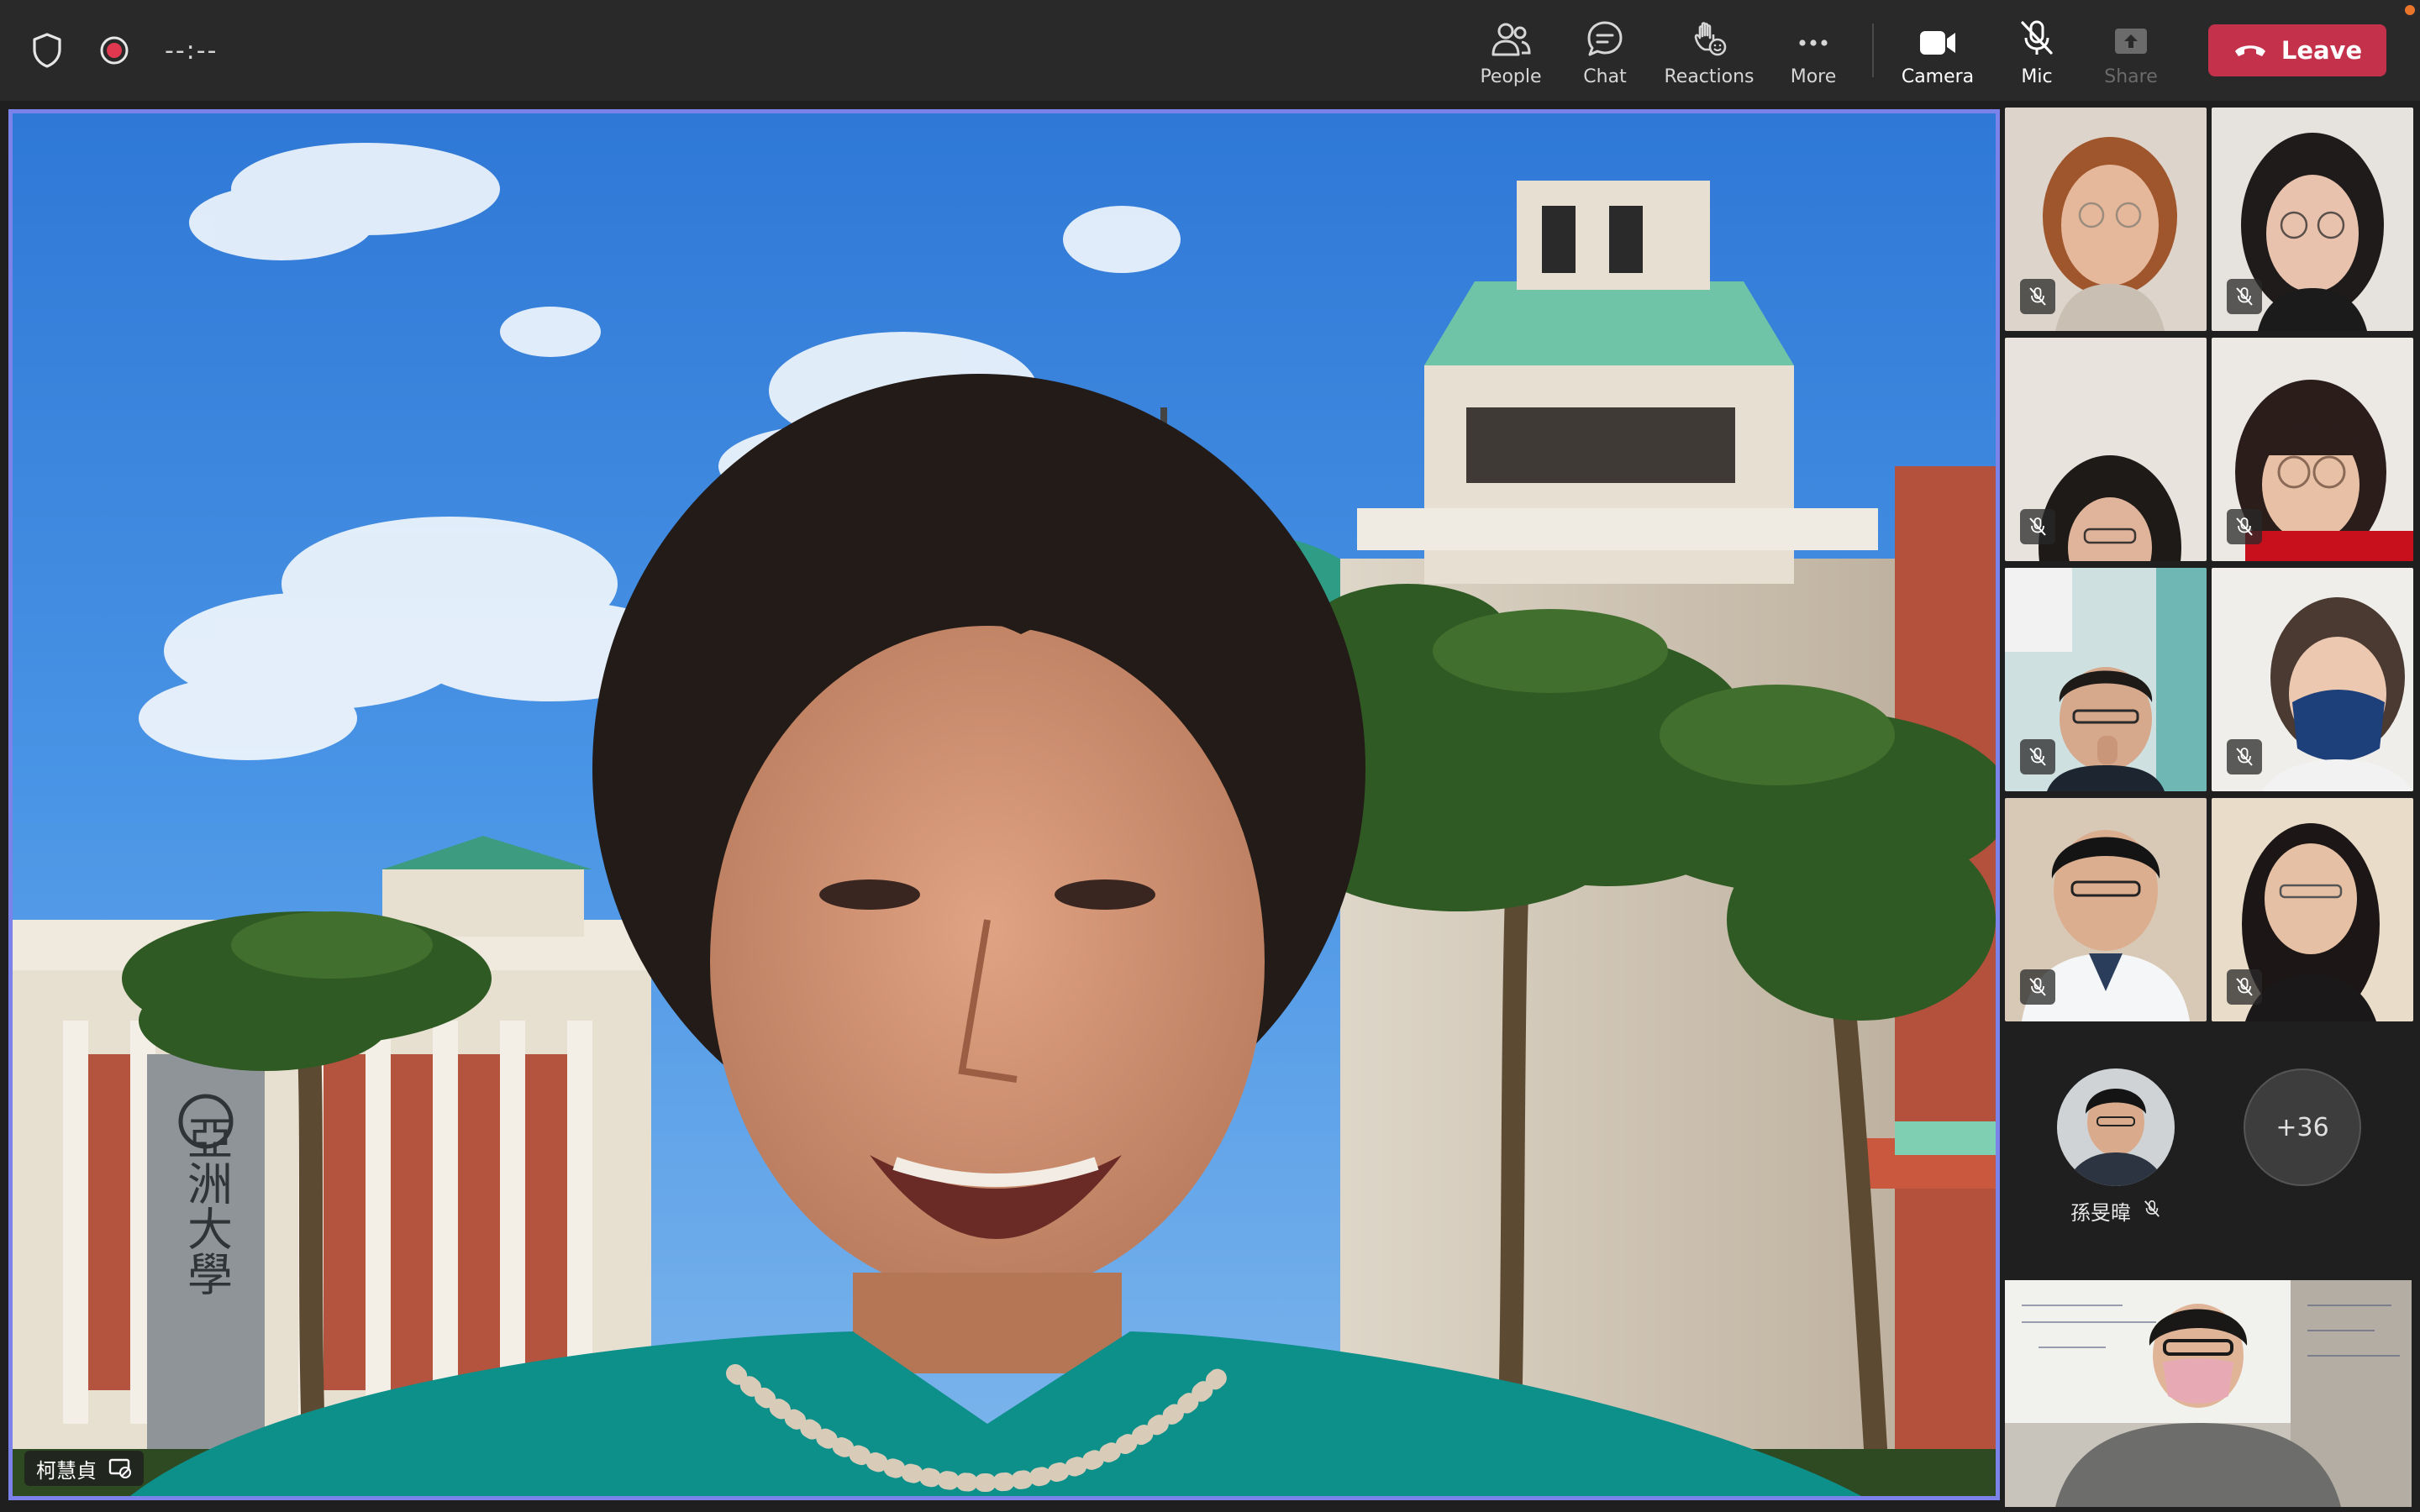 The width and height of the screenshot is (2420, 1512). I want to click on more-label: More, so click(1813, 76).